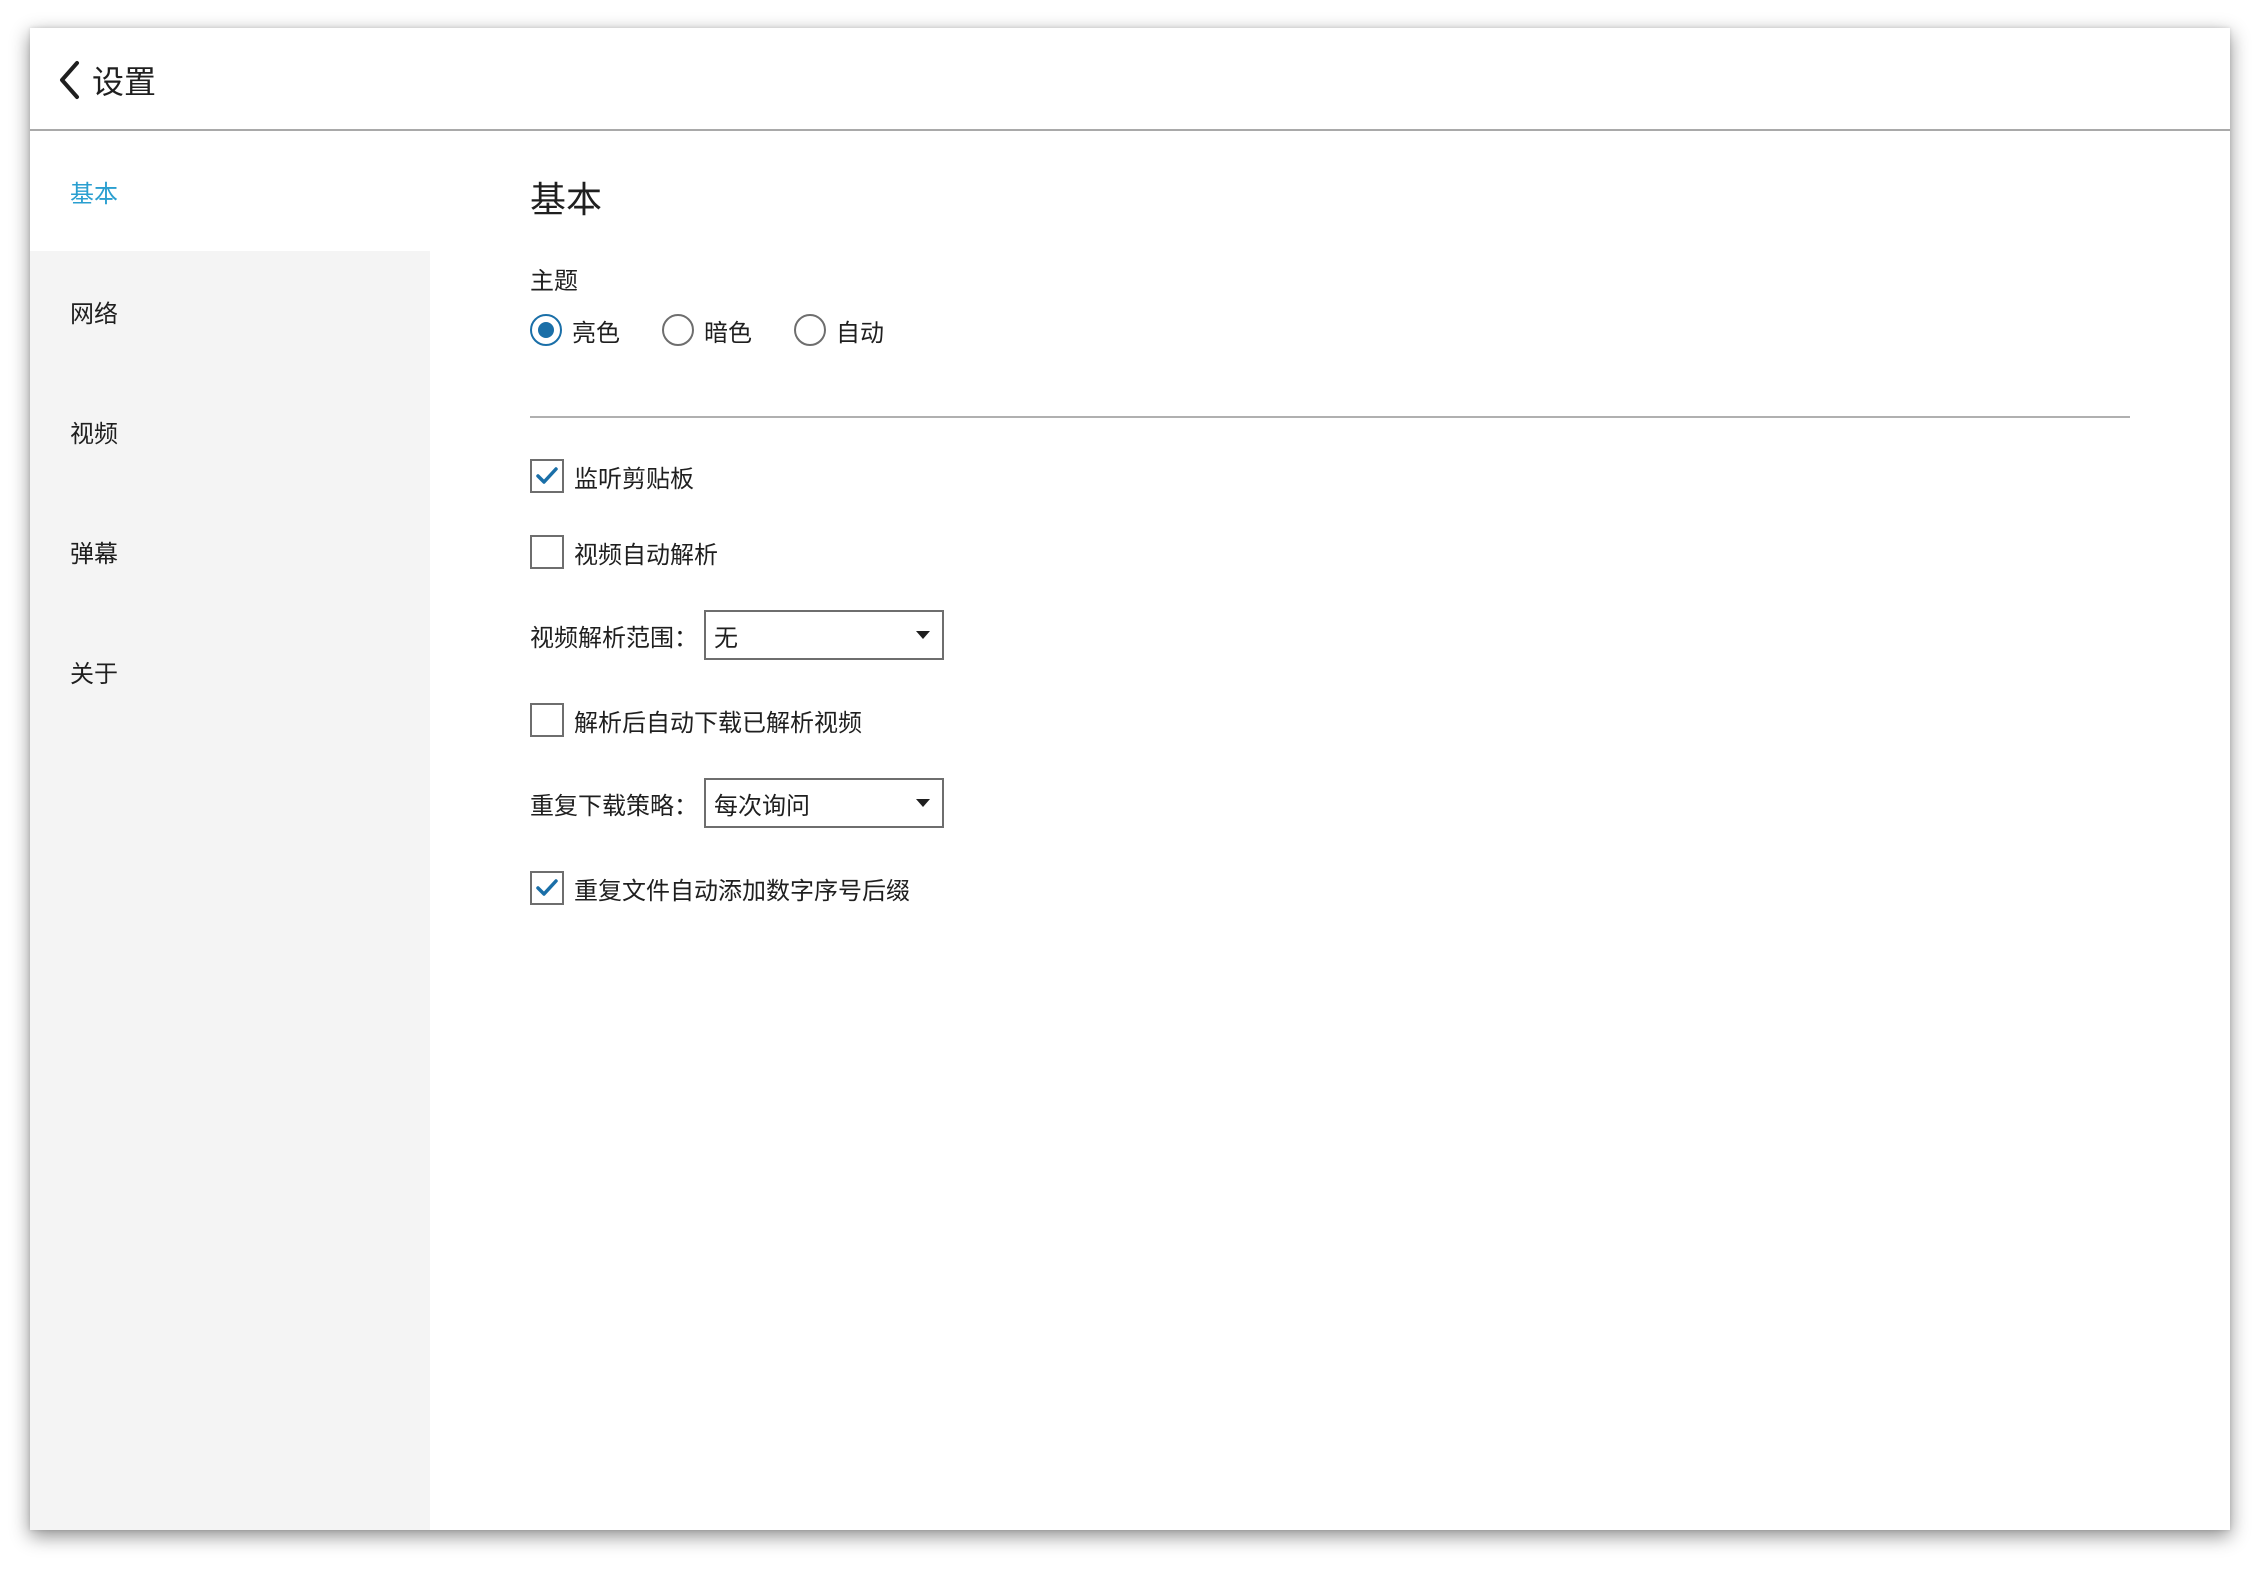 Image resolution: width=2260 pixels, height=1570 pixels. I want to click on back-button: 设置, so click(107, 80).